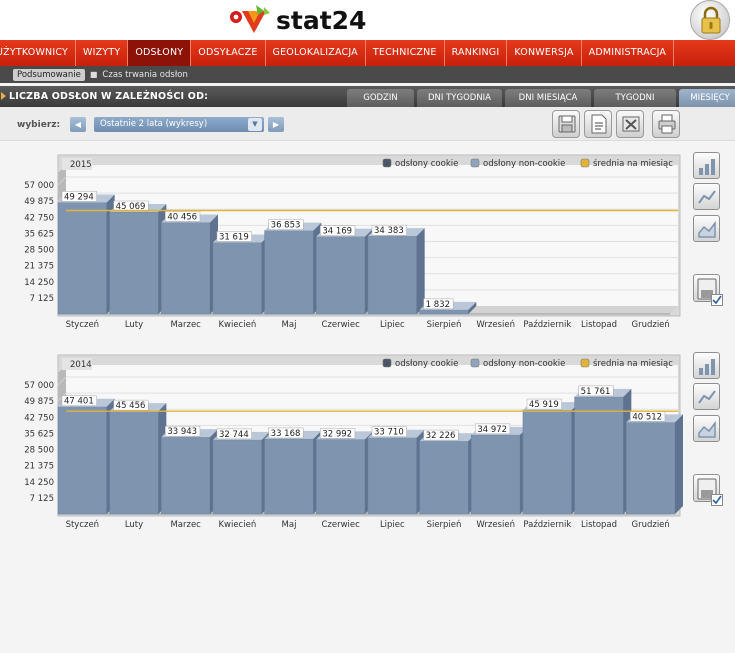 Image resolution: width=735 pixels, height=653 pixels. What do you see at coordinates (380, 98) in the screenshot?
I see `tab-hours: GODZIN` at bounding box center [380, 98].